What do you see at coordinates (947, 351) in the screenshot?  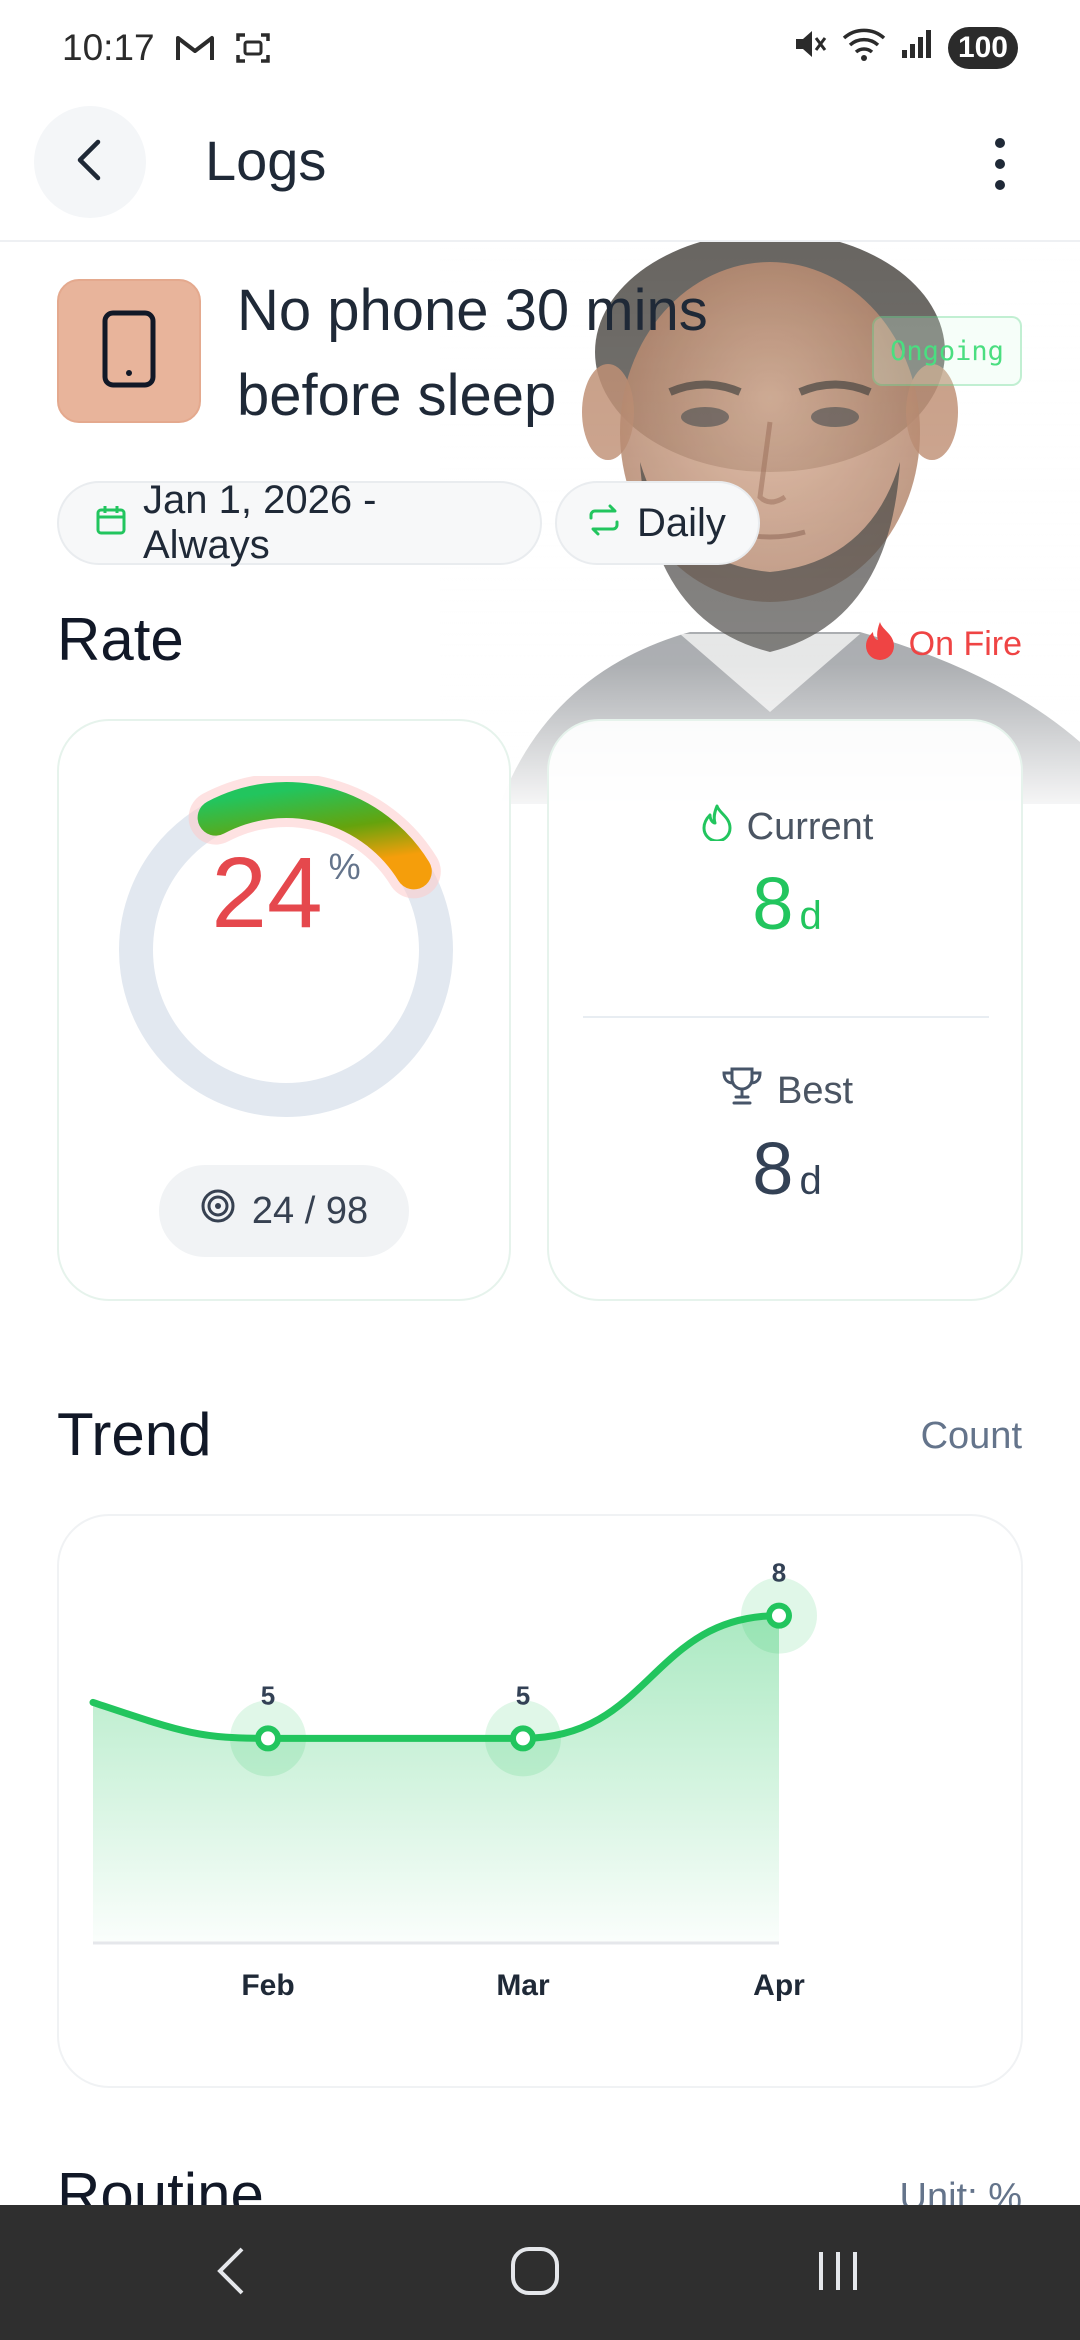 I see `status-badge: Ongoing` at bounding box center [947, 351].